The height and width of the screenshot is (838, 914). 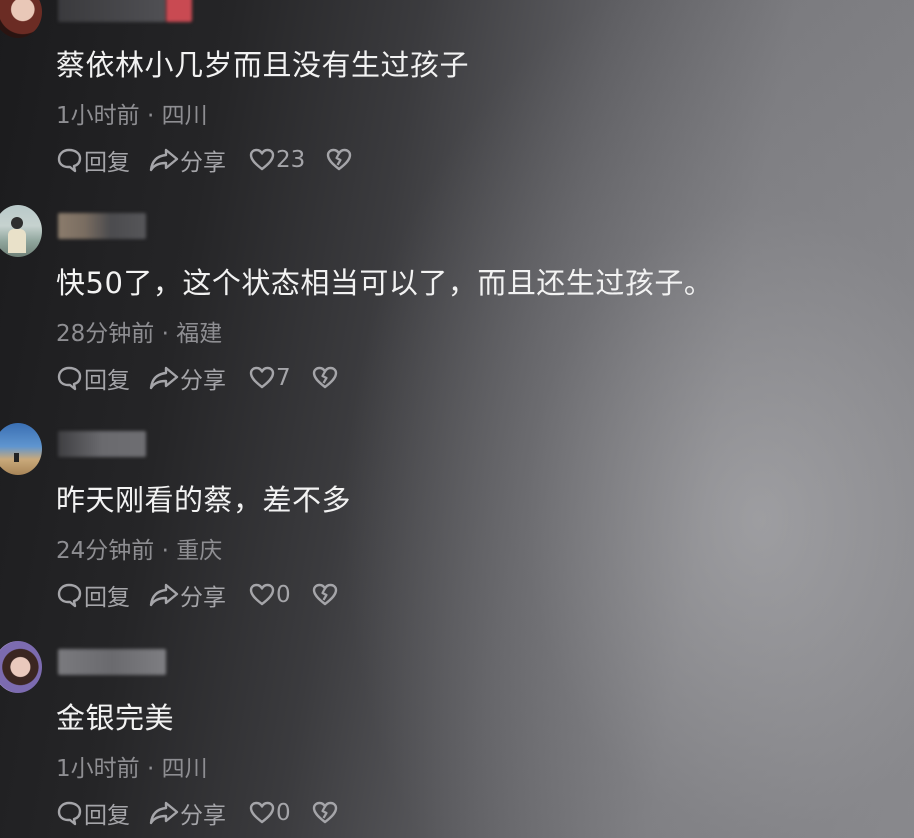 What do you see at coordinates (385, 283) in the screenshot?
I see `comment-text: 快50了，这个状态相当可以了，而且还生过孩子。` at bounding box center [385, 283].